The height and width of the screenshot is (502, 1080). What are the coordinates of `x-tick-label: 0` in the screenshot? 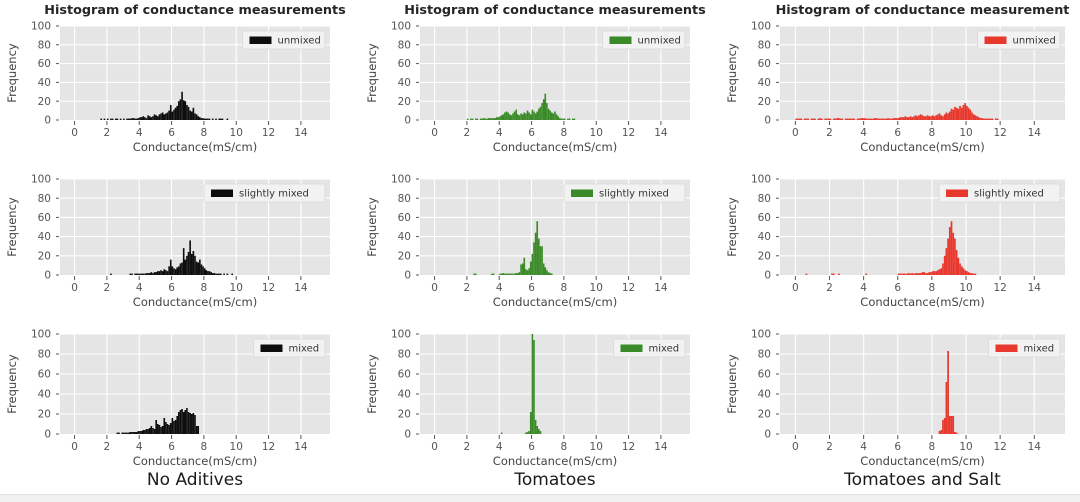 It's located at (795, 133).